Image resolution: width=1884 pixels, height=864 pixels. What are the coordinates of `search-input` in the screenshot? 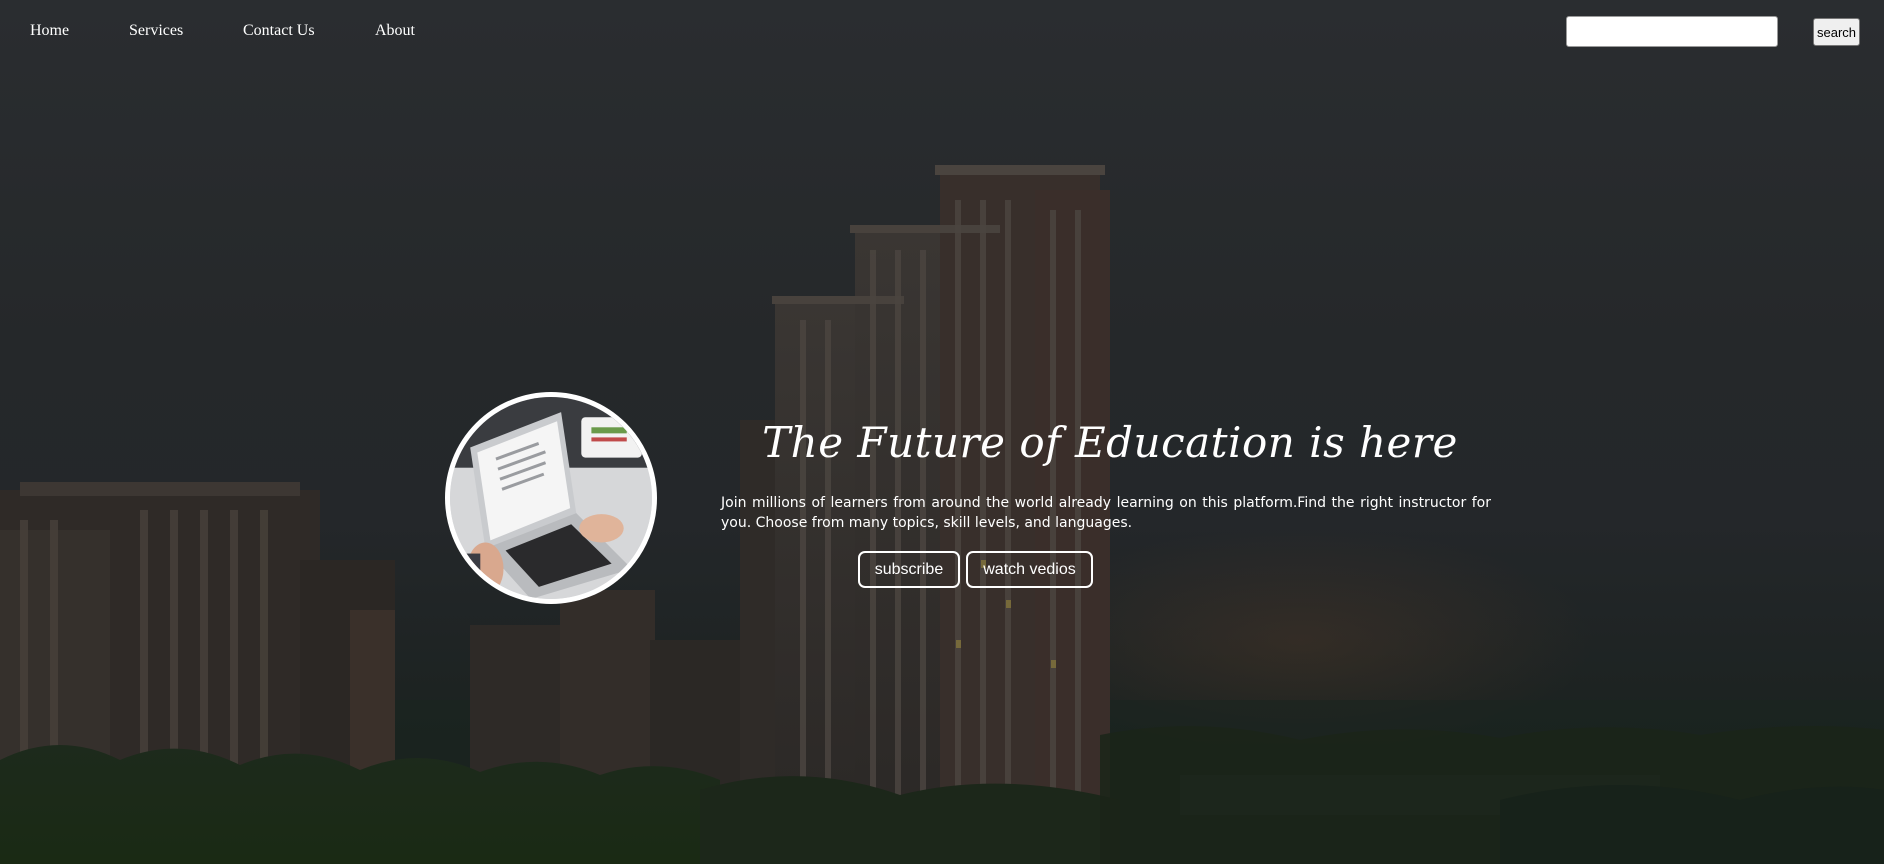 It's located at (1672, 31).